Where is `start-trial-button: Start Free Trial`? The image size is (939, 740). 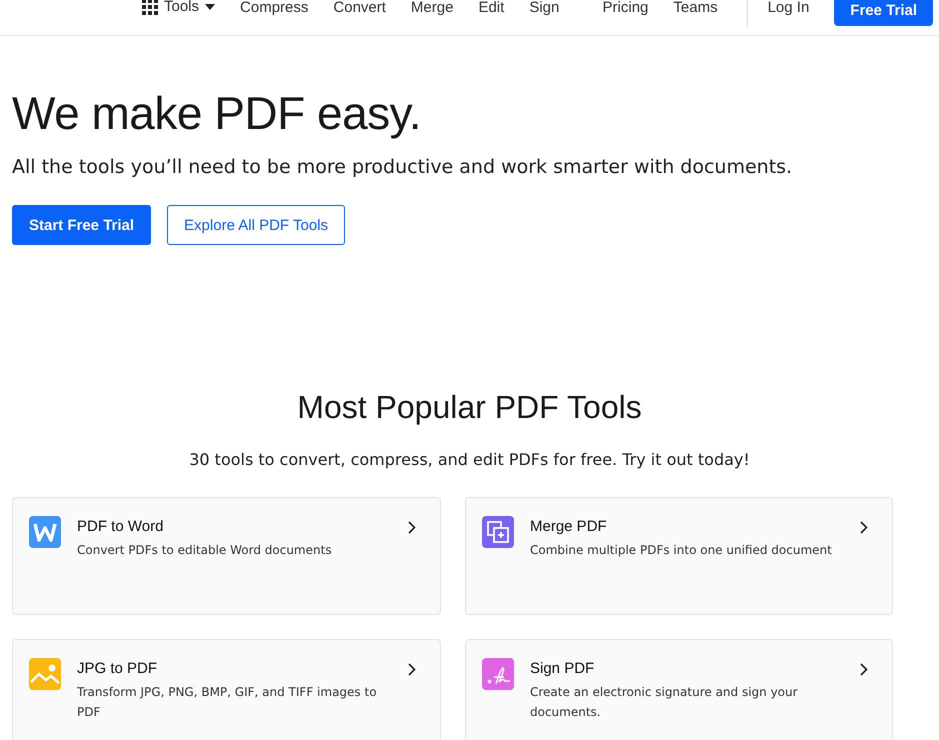 start-trial-button: Start Free Trial is located at coordinates (82, 225).